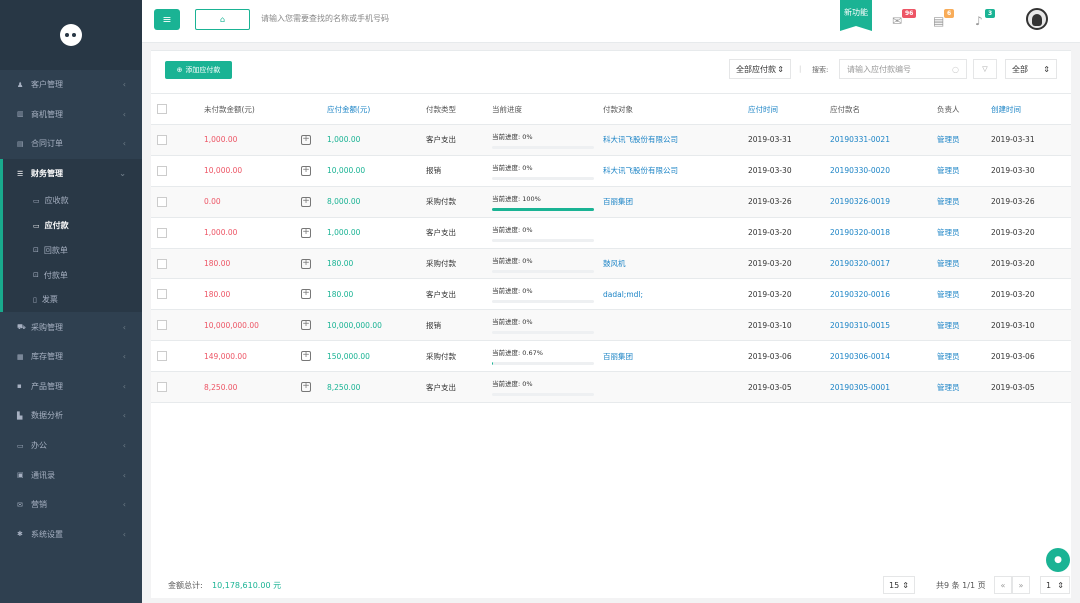 Image resolution: width=1080 pixels, height=603 pixels. I want to click on next-page-button: », so click(1021, 585).